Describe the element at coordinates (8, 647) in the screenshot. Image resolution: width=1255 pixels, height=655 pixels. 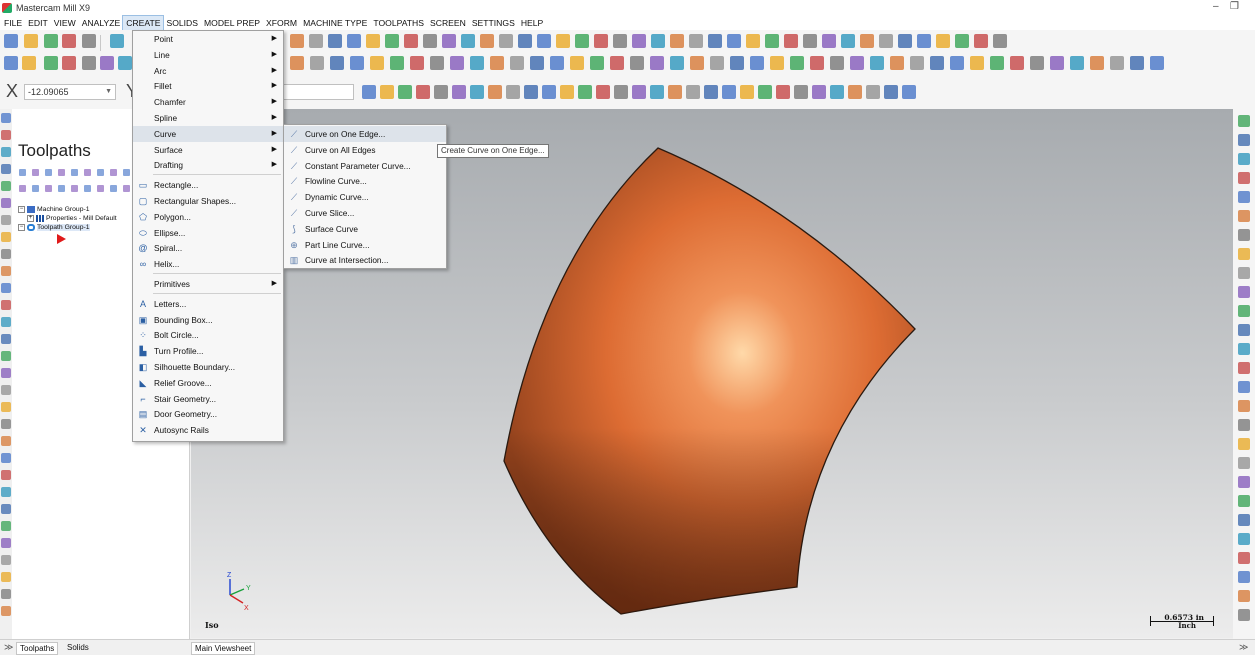
I see `collapse-panel-icon: ≫` at that location.